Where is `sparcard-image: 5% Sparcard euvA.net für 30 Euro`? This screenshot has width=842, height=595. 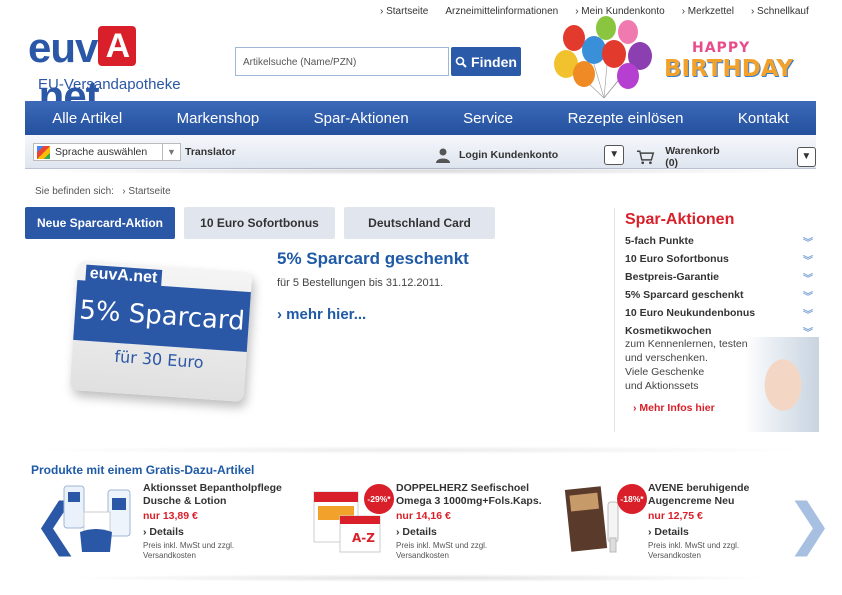
sparcard-image: 5% Sparcard euvA.net für 30 Euro is located at coordinates (161, 331).